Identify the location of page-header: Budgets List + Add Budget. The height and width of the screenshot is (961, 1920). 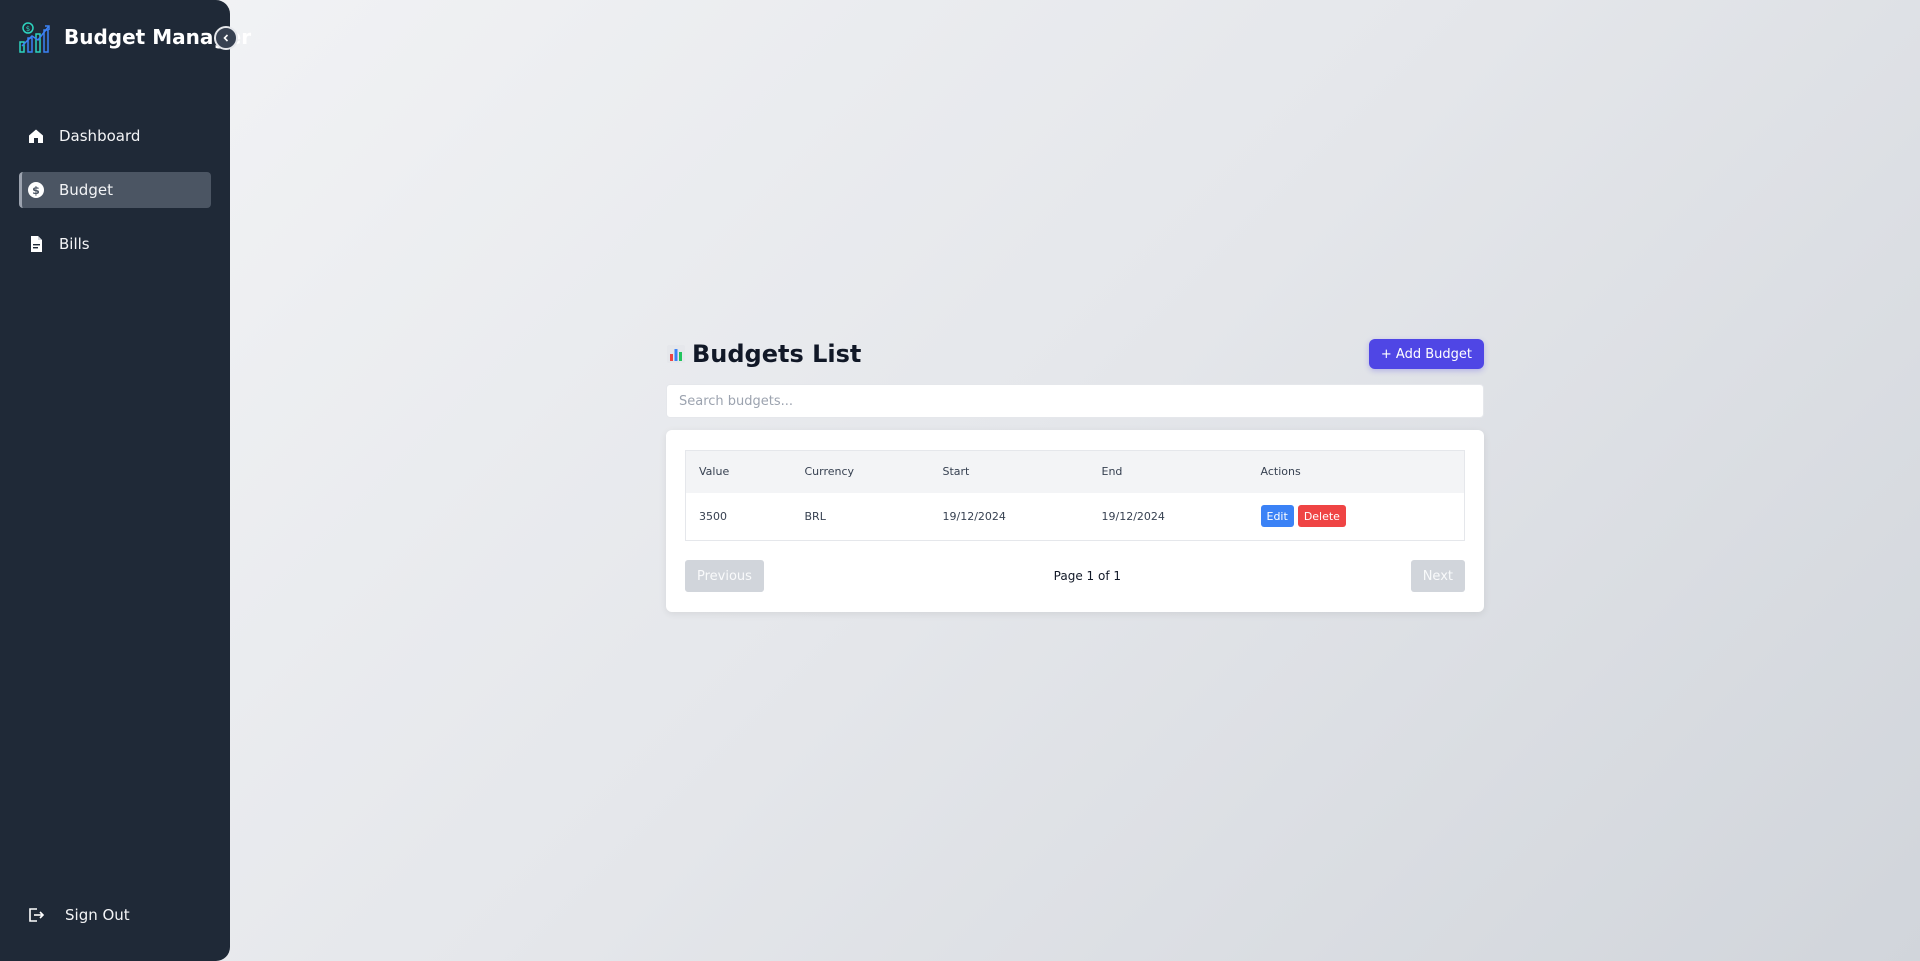
(1075, 354).